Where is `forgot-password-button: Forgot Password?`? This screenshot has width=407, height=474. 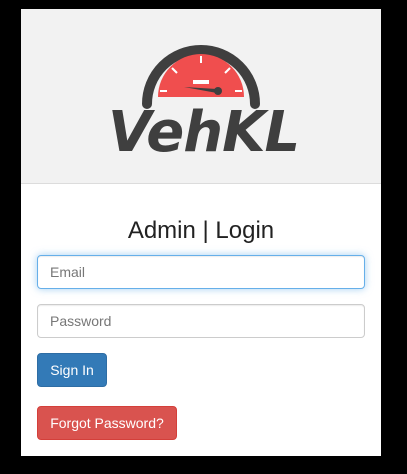
forgot-password-button: Forgot Password? is located at coordinates (107, 423).